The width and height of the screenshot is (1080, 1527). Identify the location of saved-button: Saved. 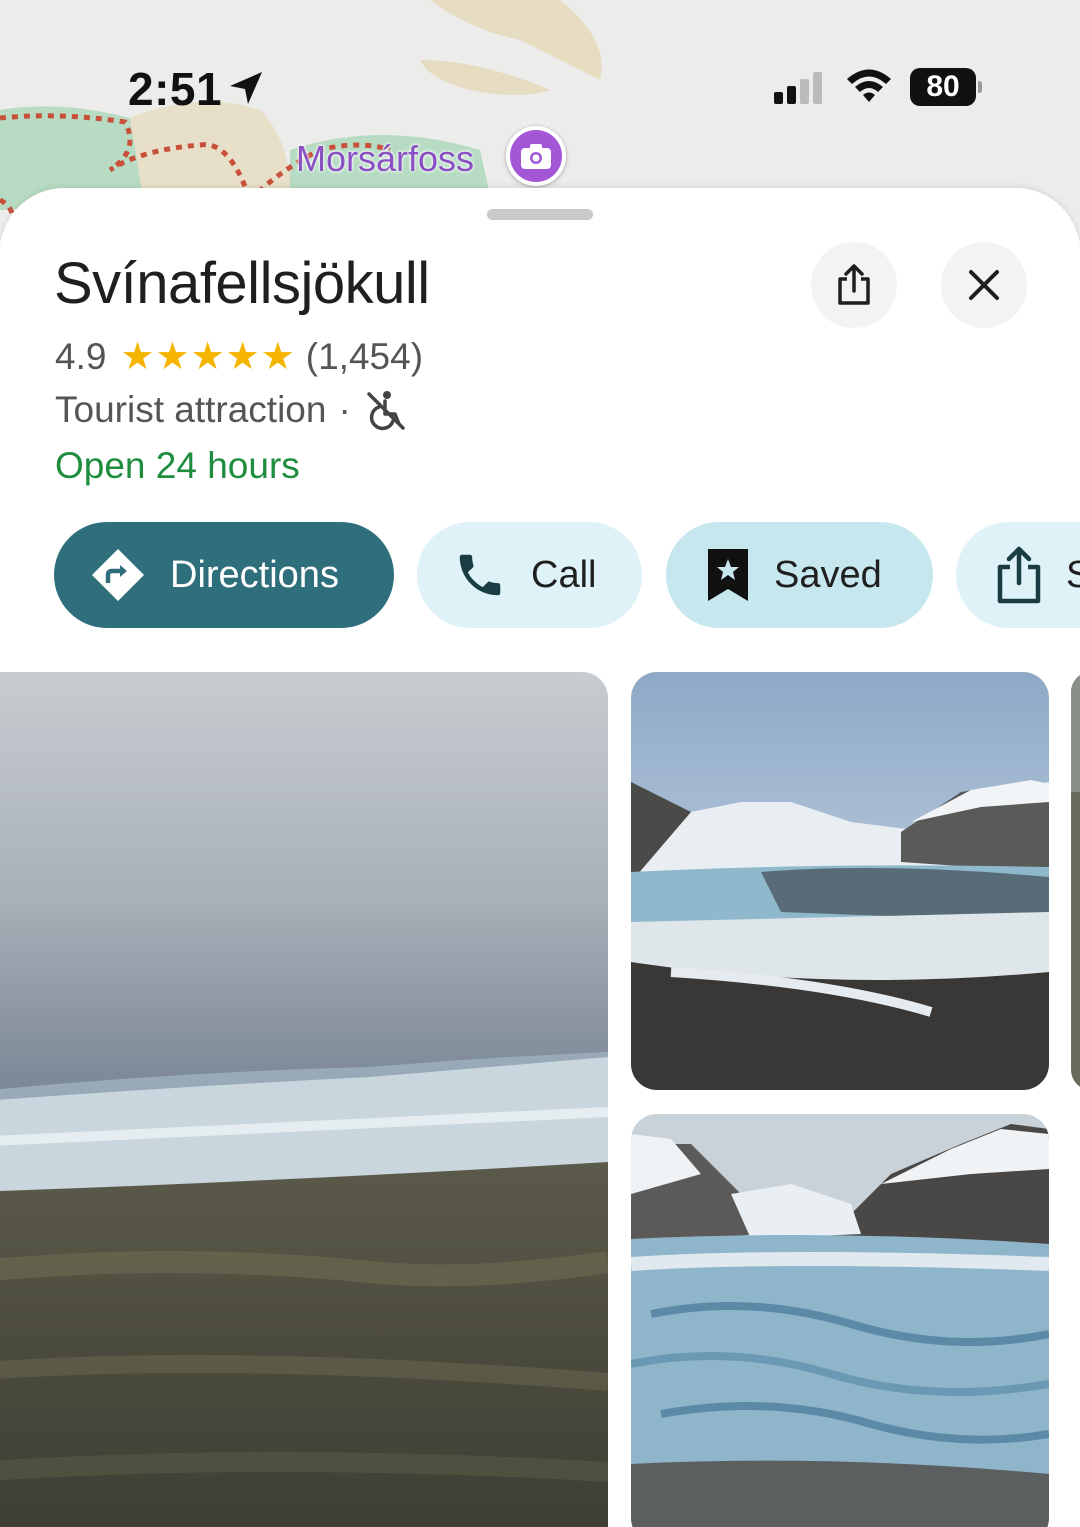
(799, 575).